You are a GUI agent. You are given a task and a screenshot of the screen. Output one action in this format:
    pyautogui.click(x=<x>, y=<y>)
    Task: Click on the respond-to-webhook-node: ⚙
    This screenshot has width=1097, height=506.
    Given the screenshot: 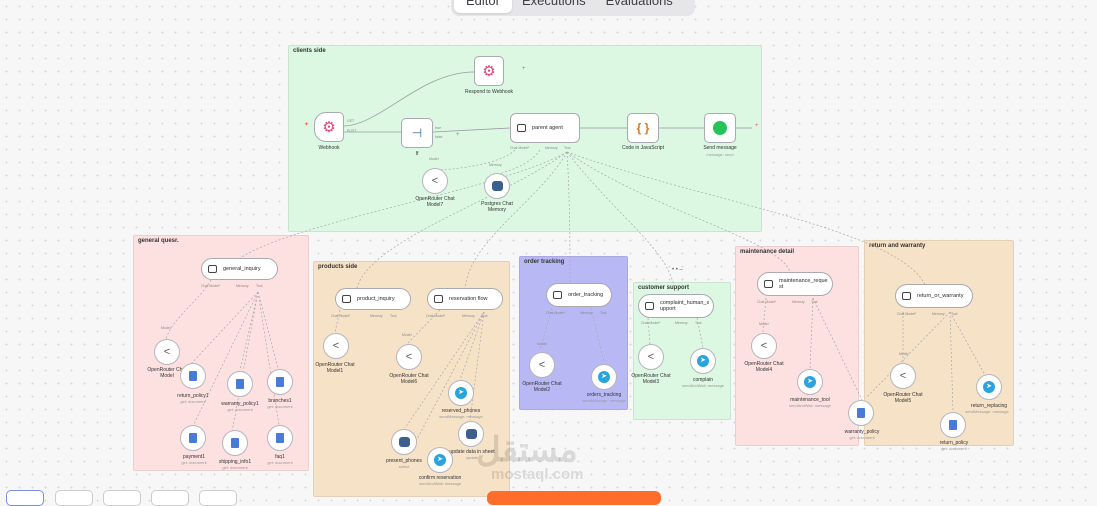 What is the action you would take?
    pyautogui.click(x=489, y=71)
    